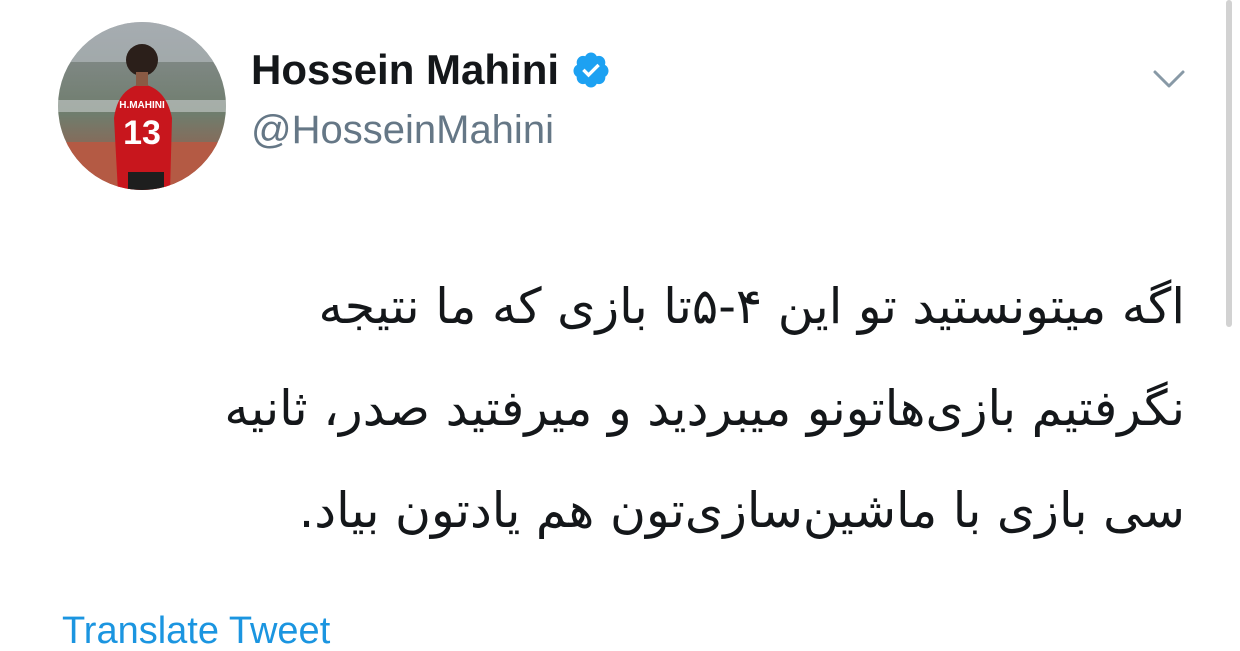 This screenshot has width=1240, height=651. I want to click on avatar-photo: H.MAHINI 13, so click(142, 106).